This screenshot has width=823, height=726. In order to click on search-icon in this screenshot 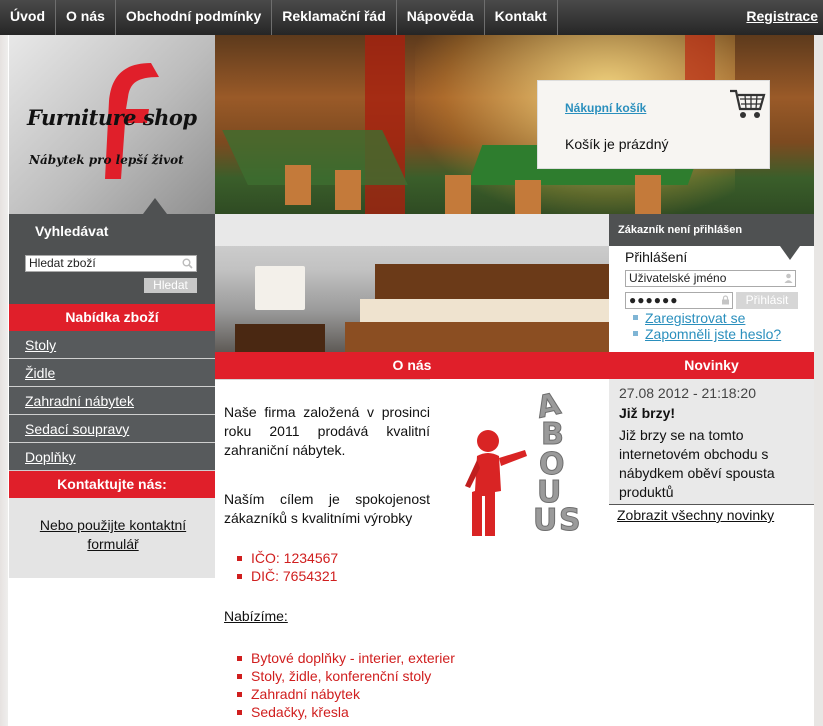, I will do `click(187, 263)`.